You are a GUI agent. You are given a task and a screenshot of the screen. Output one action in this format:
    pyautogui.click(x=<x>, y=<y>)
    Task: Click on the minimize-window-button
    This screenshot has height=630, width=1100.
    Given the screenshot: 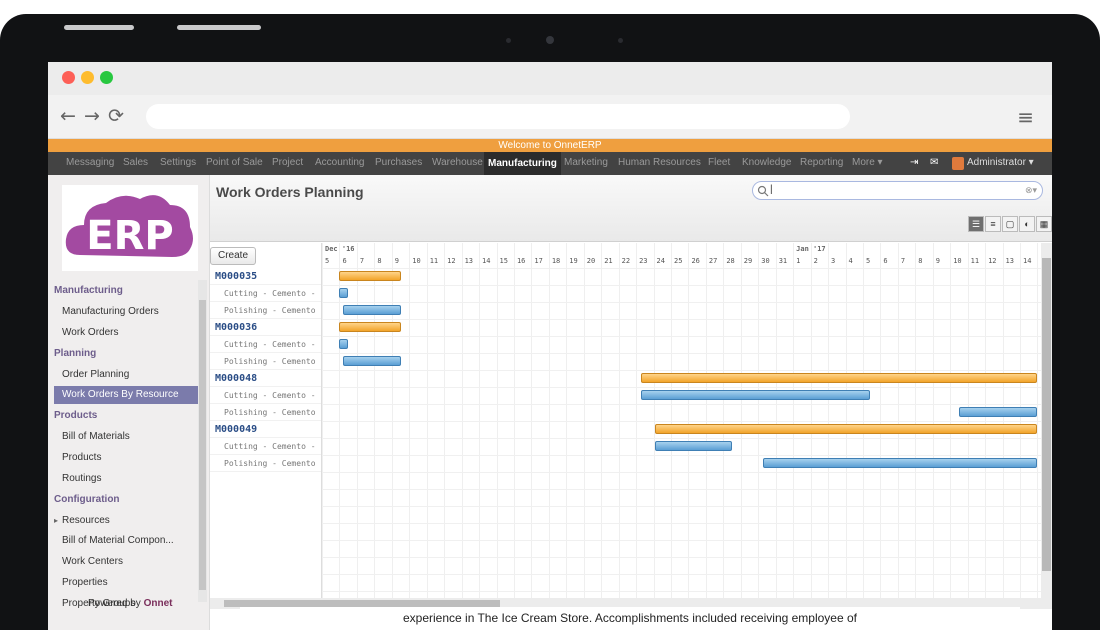 What is the action you would take?
    pyautogui.click(x=87, y=77)
    